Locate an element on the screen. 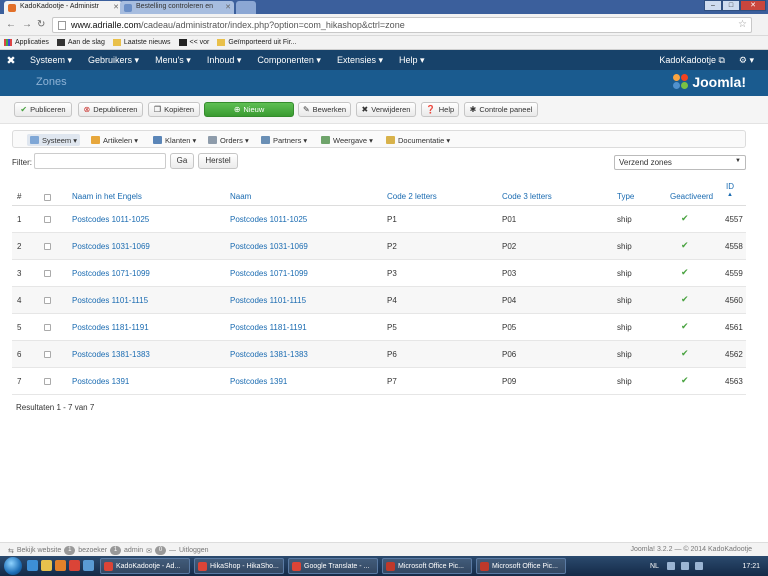  site-link: KadoKadootje ⧉ is located at coordinates (698, 60).